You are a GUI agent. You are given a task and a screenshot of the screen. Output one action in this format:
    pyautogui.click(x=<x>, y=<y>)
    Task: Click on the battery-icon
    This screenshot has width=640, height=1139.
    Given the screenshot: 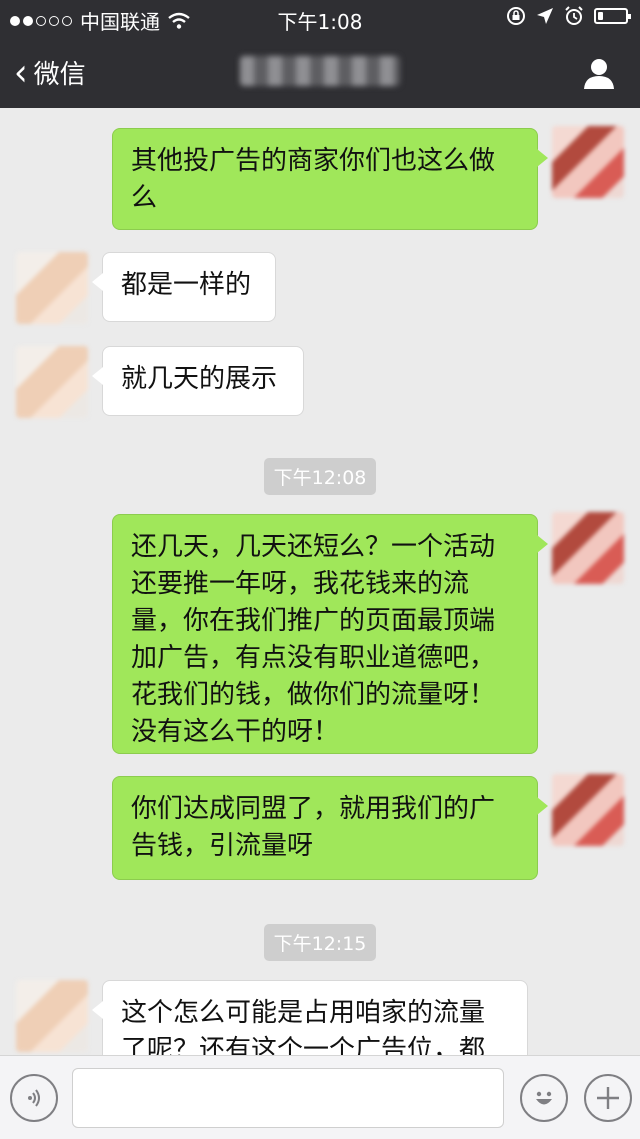 What is the action you would take?
    pyautogui.click(x=612, y=16)
    